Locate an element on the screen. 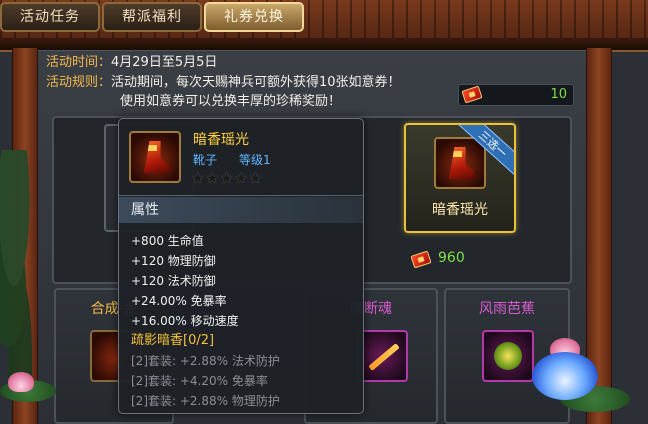 Image resolution: width=648 pixels, height=424 pixels. tooltip-section-label: 属性 is located at coordinates (145, 210).